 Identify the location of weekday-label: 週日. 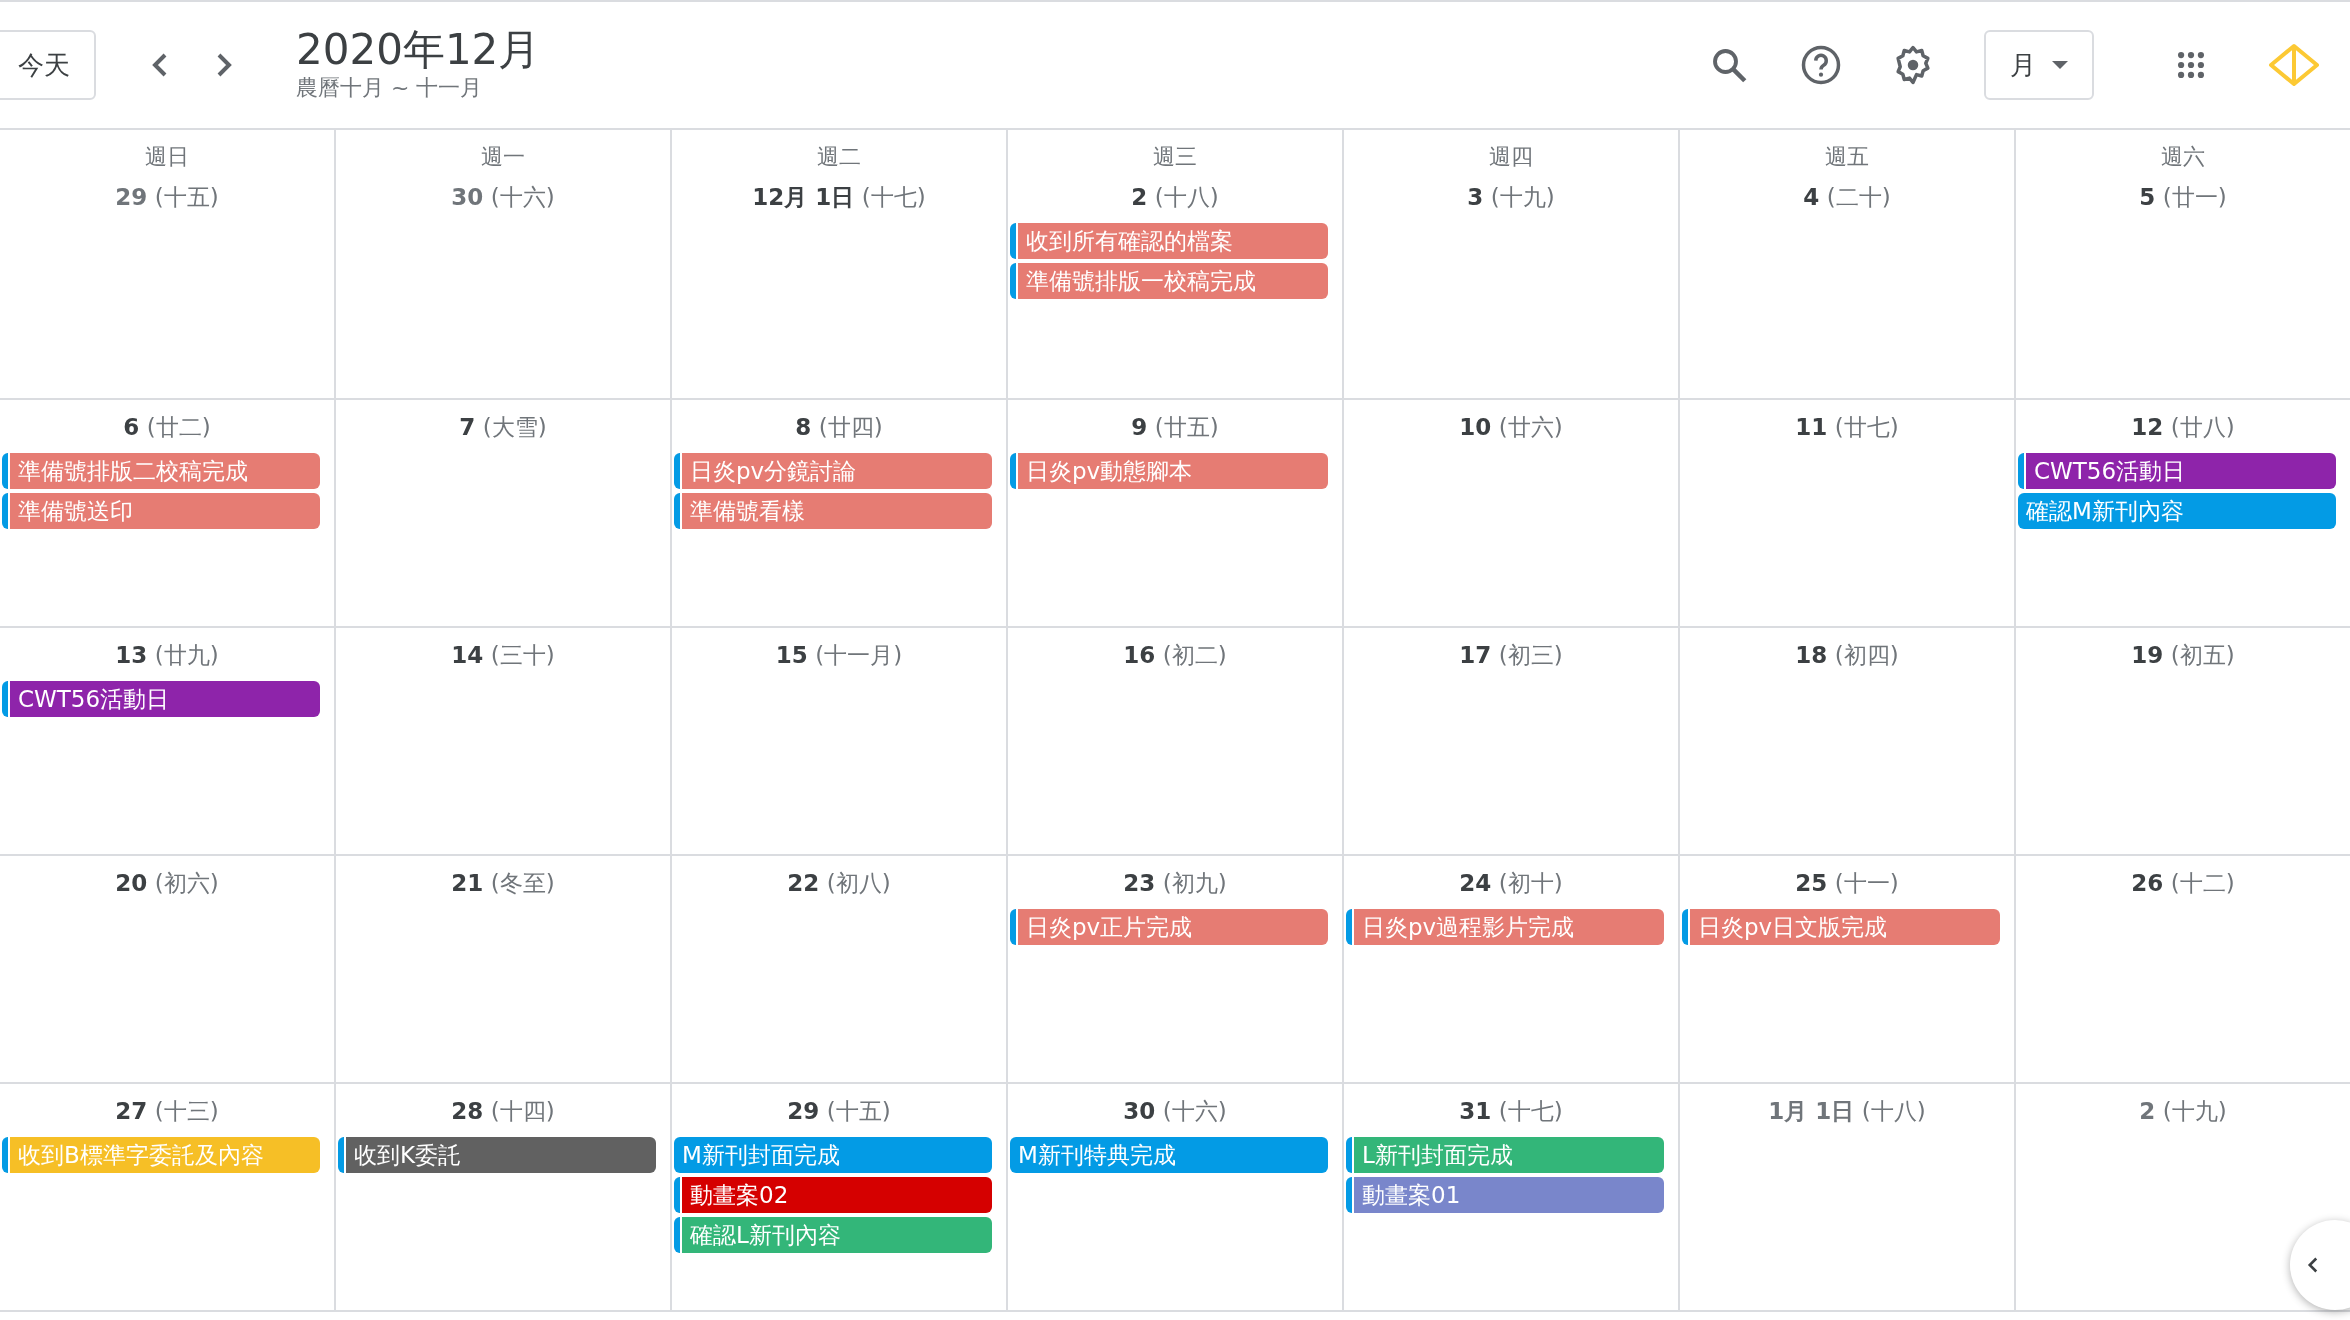
(167, 157).